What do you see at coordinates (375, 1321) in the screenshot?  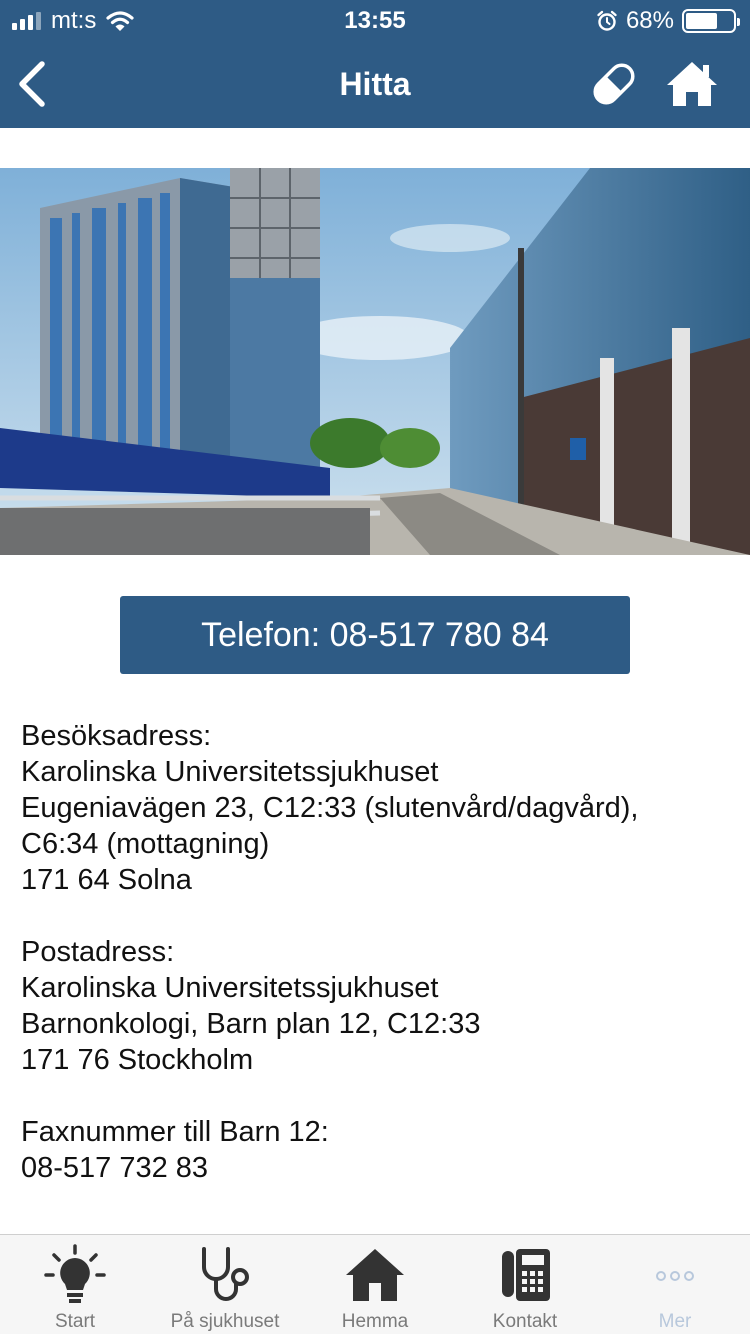 I see `tab-label: Hemma` at bounding box center [375, 1321].